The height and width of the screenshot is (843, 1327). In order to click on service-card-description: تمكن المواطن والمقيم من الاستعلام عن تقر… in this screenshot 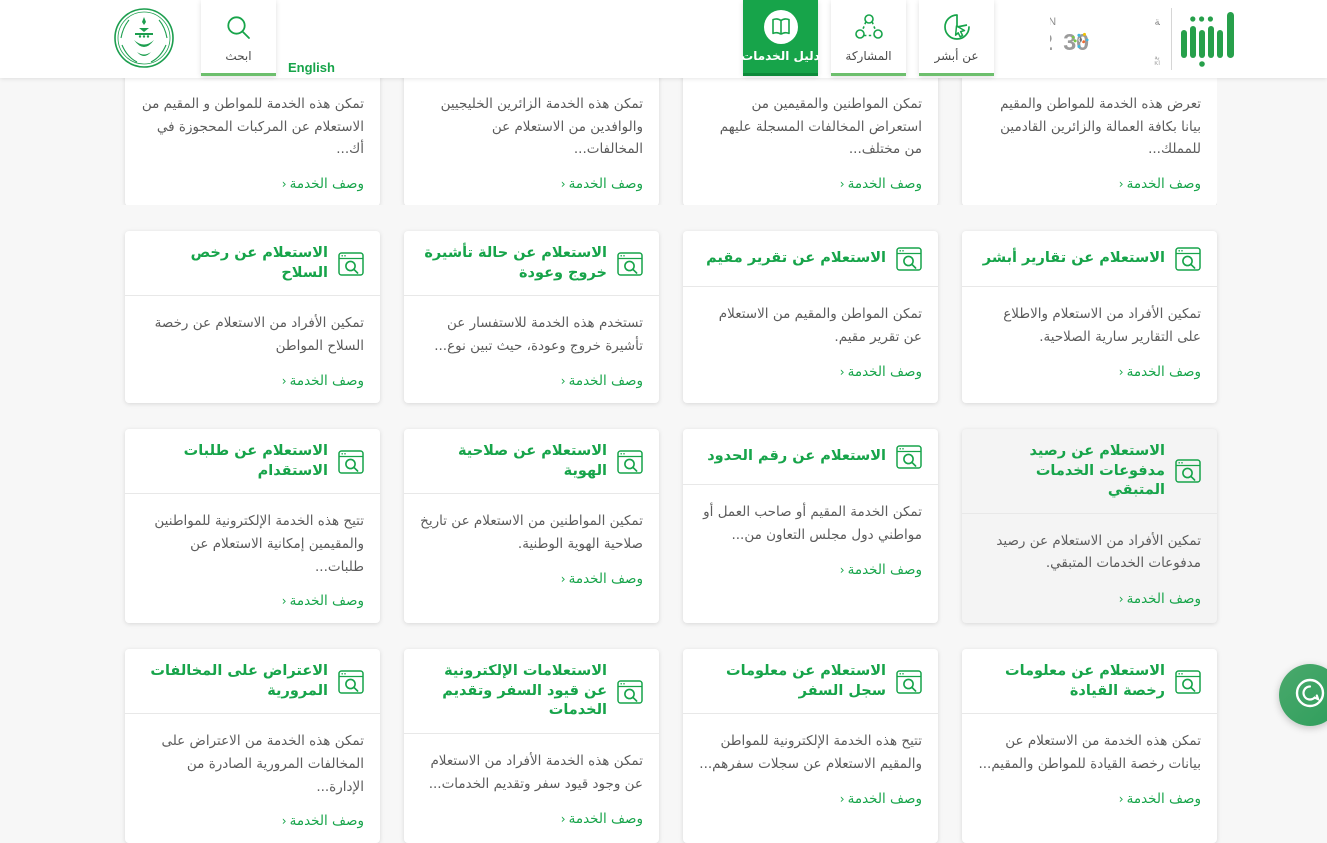, I will do `click(810, 318)`.